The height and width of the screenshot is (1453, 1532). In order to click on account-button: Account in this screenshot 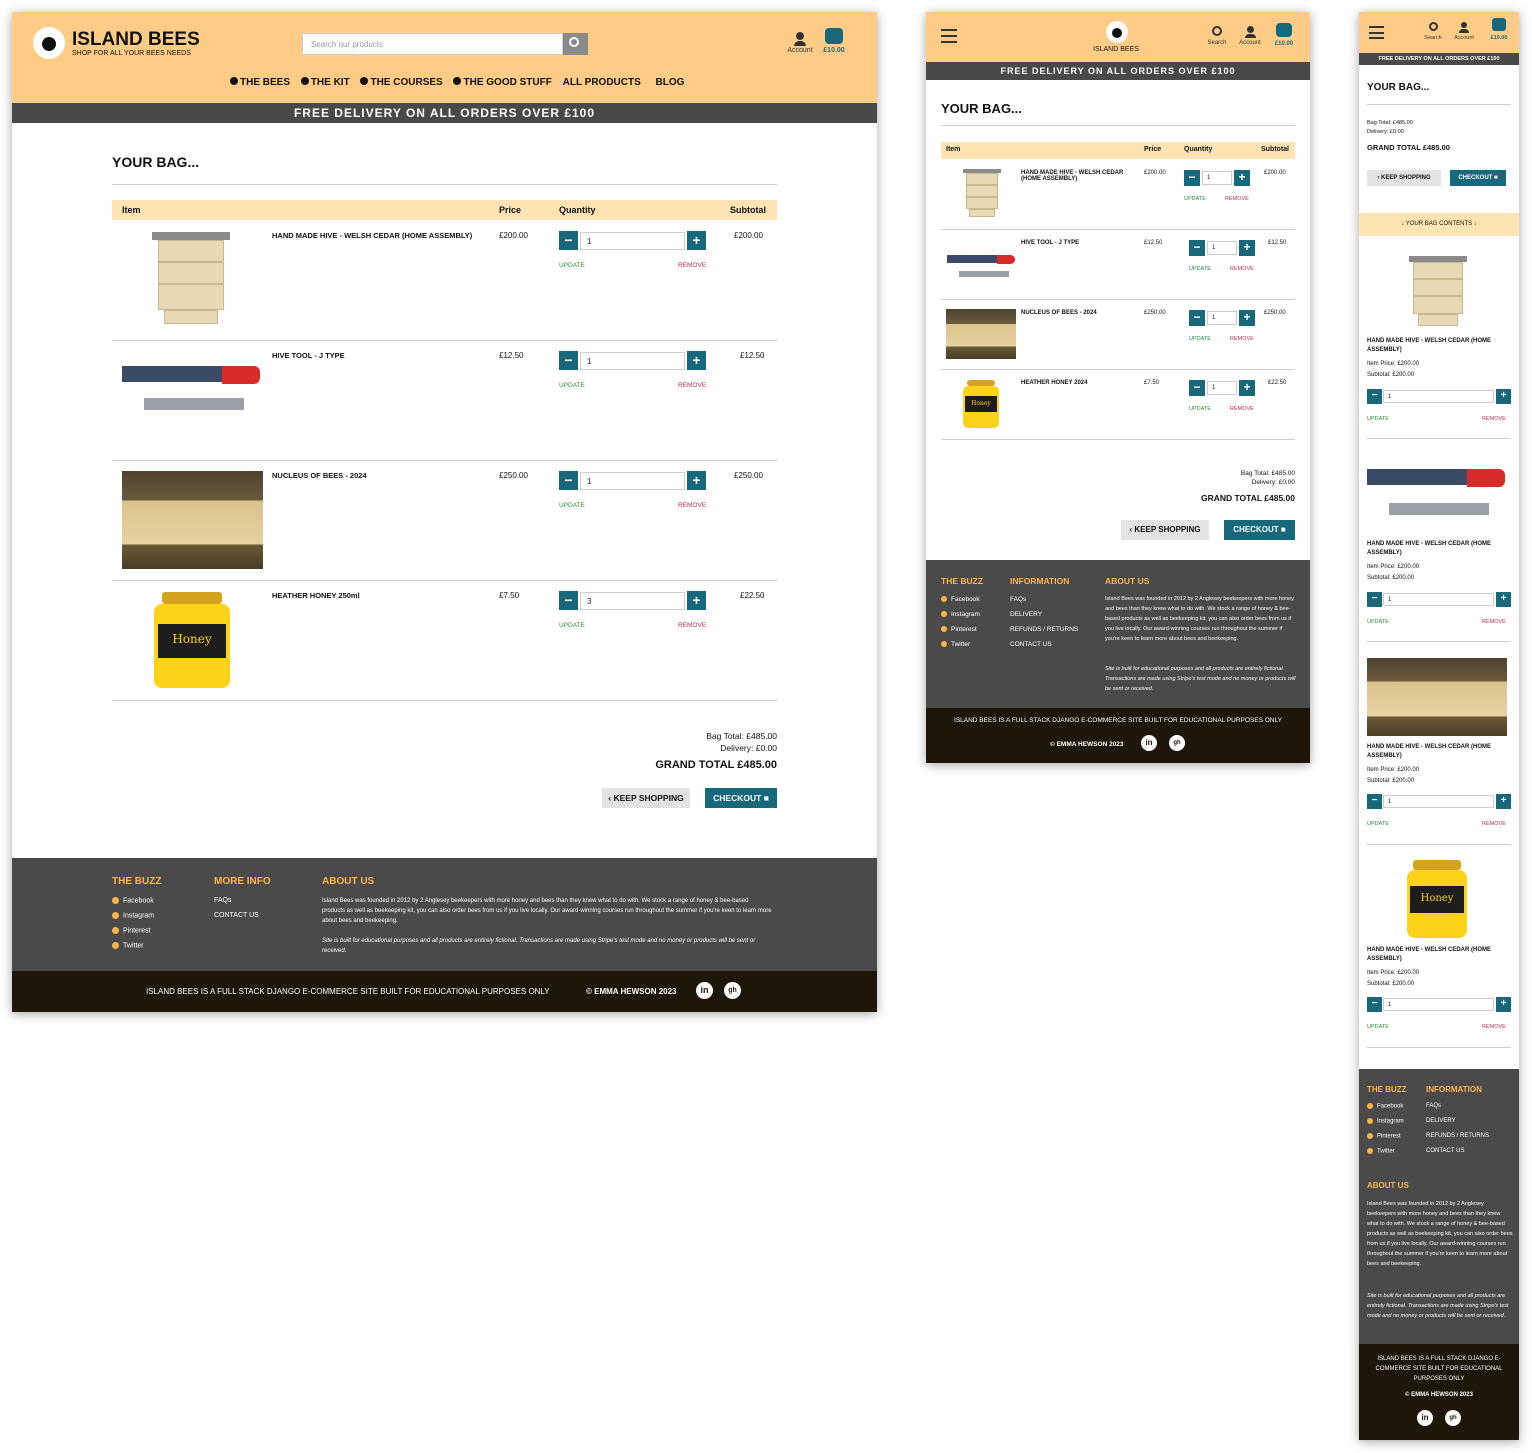, I will do `click(1250, 36)`.